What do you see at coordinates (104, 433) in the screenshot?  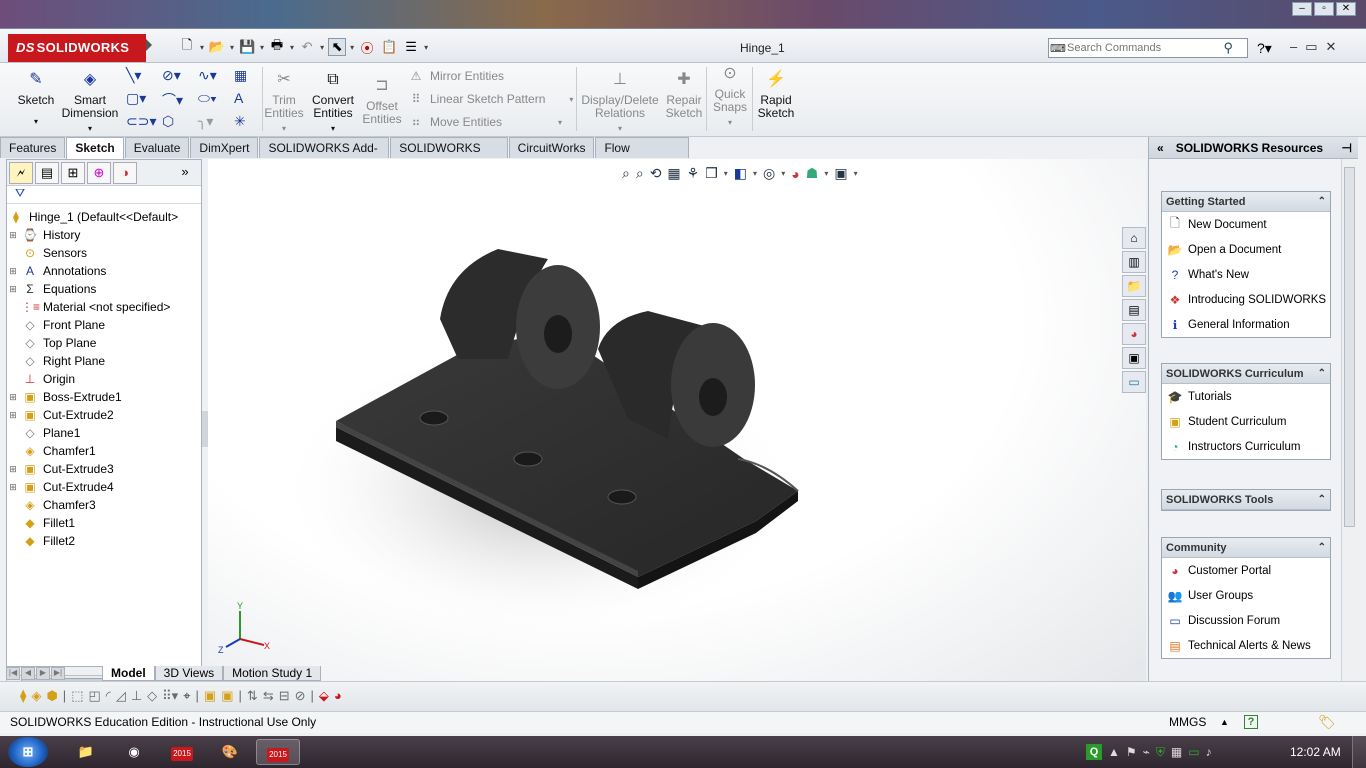 I see `tree-item: ◇ Plane1` at bounding box center [104, 433].